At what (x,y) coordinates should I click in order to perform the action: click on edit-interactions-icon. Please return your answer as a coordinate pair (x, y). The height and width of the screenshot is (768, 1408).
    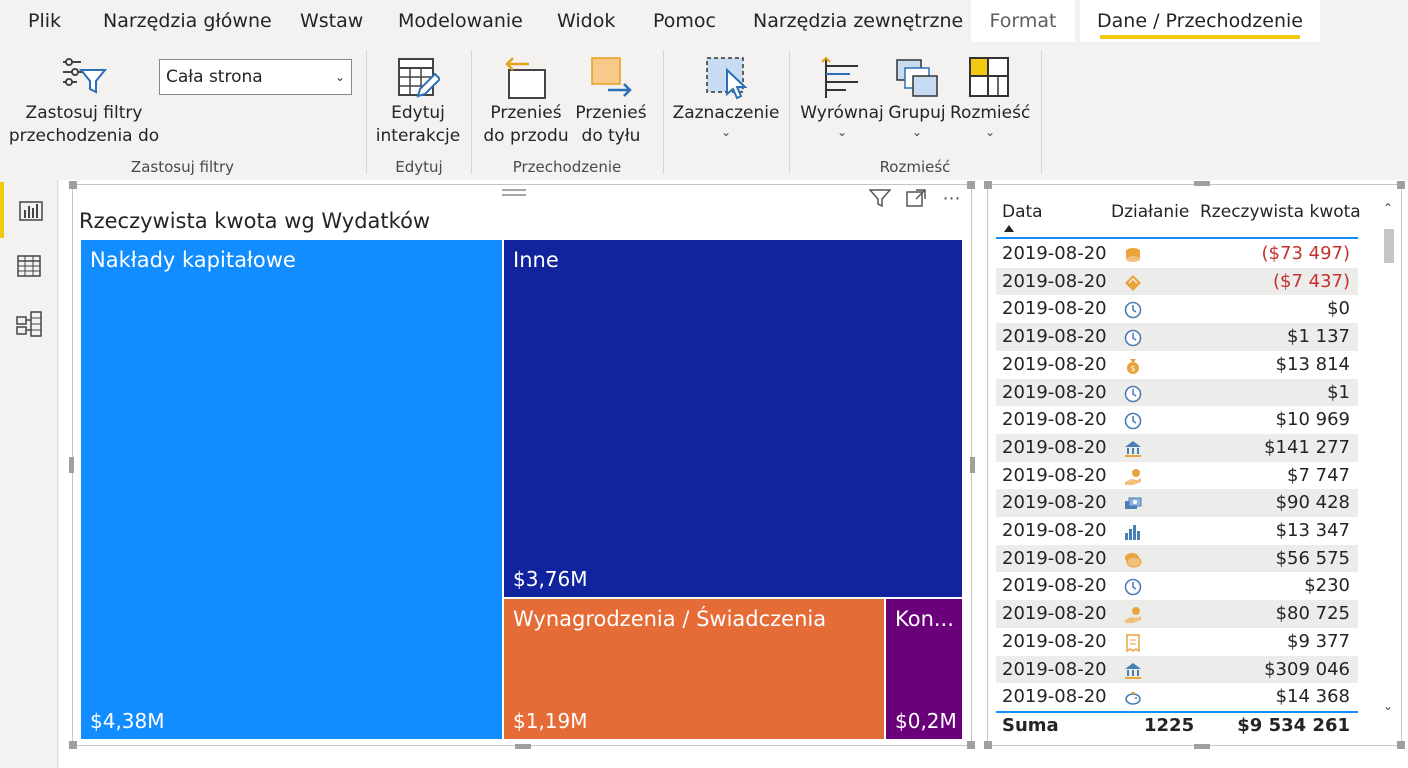
    Looking at the image, I should click on (419, 78).